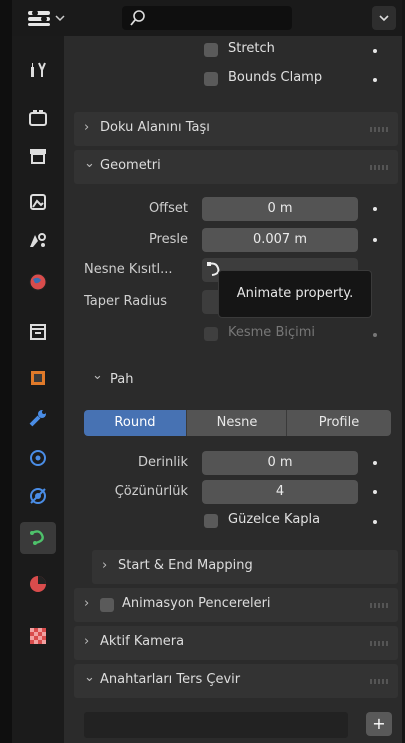  Describe the element at coordinates (211, 50) in the screenshot. I see `stretch-checkbox` at that location.